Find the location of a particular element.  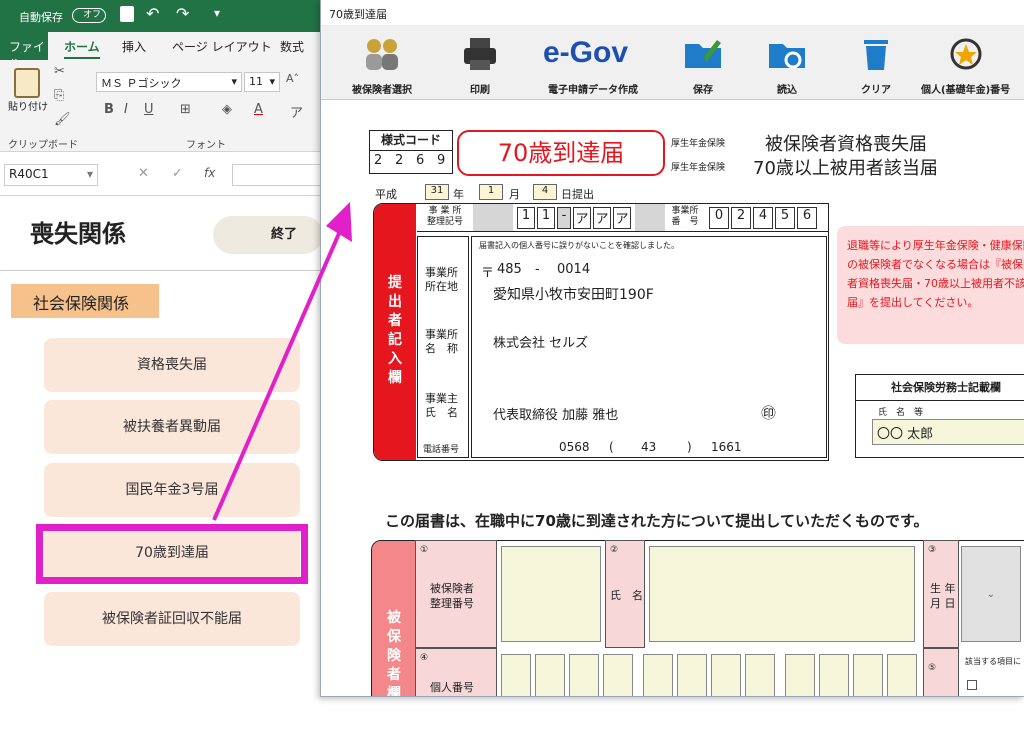

redo-icon: ↷ is located at coordinates (182, 13).